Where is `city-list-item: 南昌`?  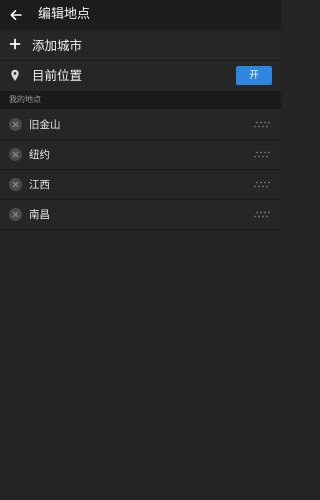
city-list-item: 南昌 is located at coordinates (140, 215).